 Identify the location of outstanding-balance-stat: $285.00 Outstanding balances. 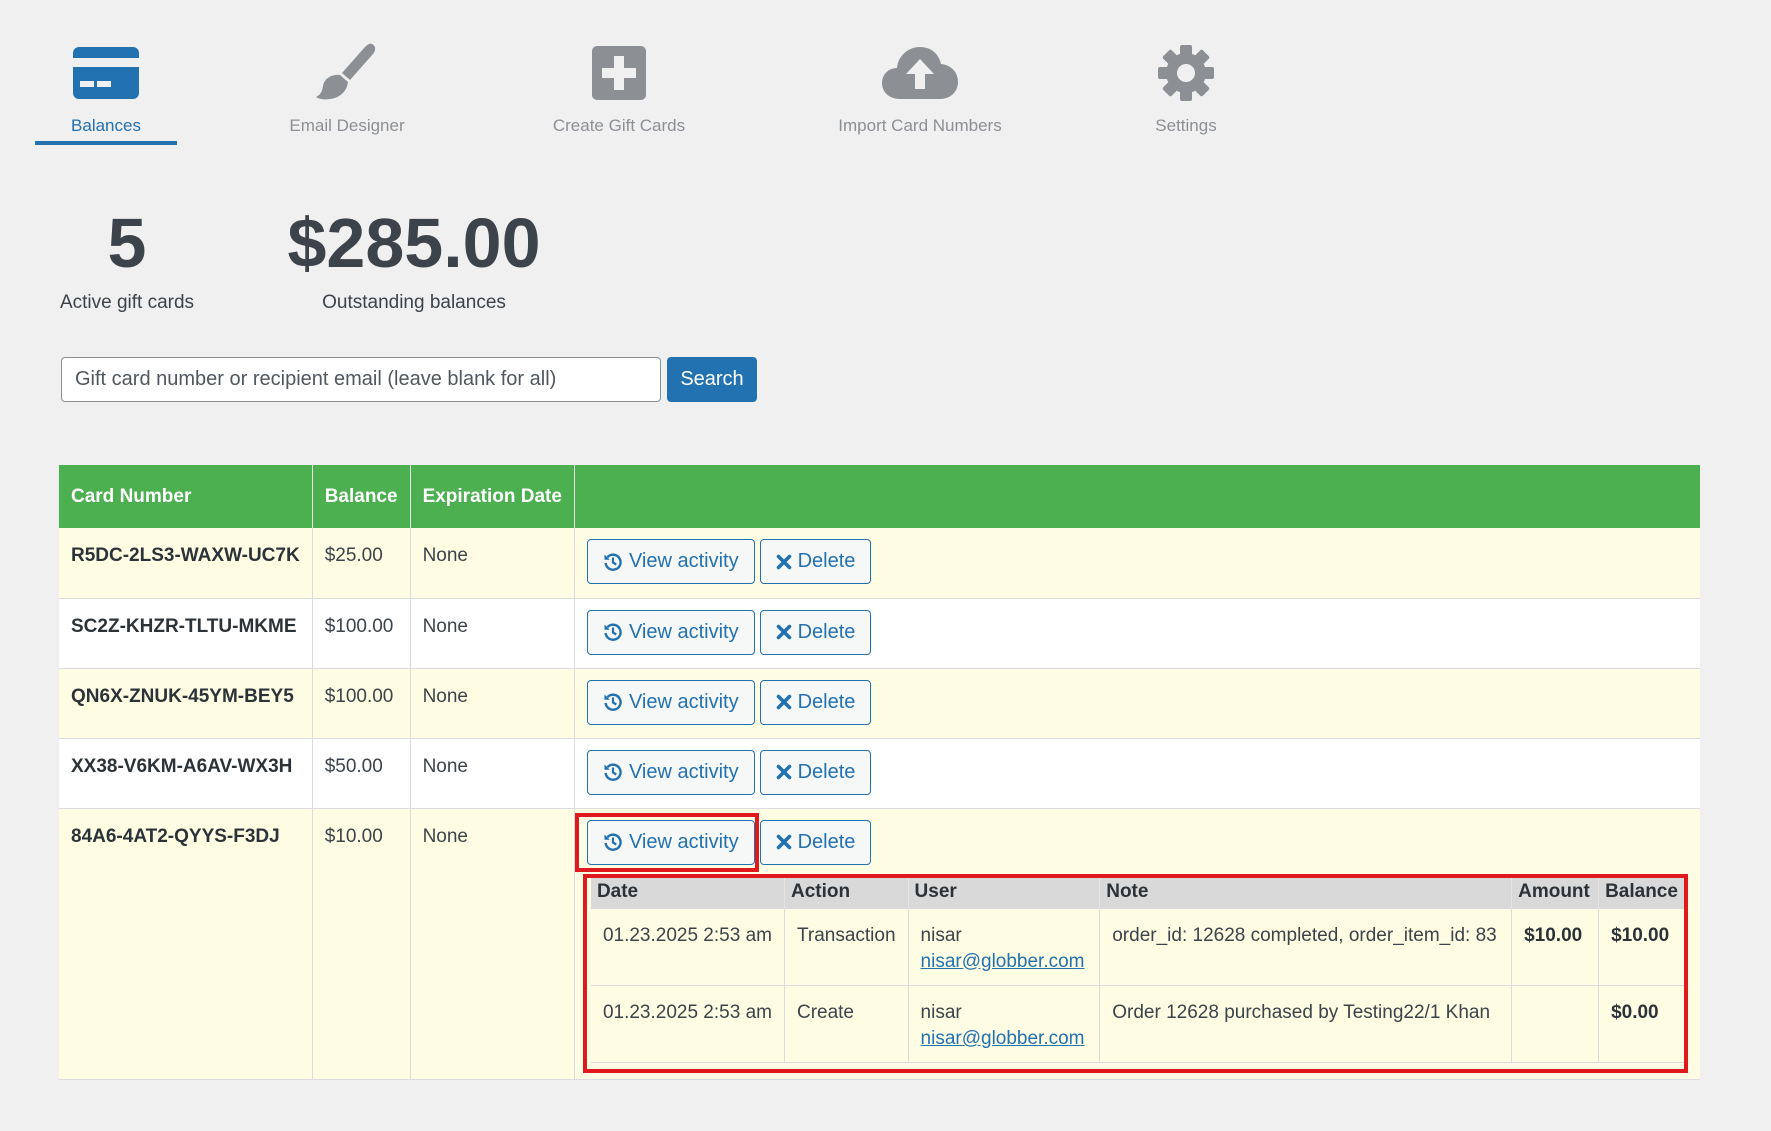
(414, 261).